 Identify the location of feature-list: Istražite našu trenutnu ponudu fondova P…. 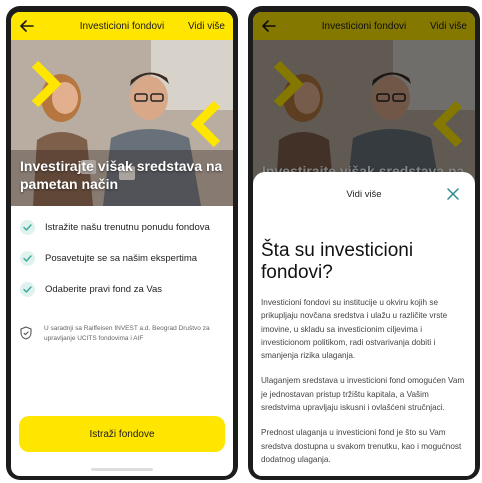
(122, 258).